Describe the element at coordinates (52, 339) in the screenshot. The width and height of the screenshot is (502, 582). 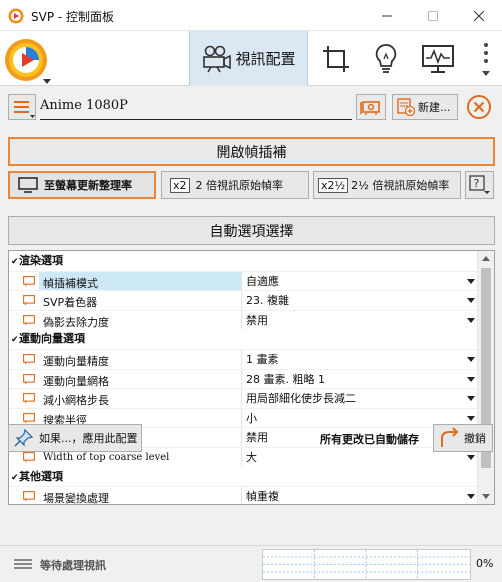
I see `grid-category-label: 運動向量選項` at that location.